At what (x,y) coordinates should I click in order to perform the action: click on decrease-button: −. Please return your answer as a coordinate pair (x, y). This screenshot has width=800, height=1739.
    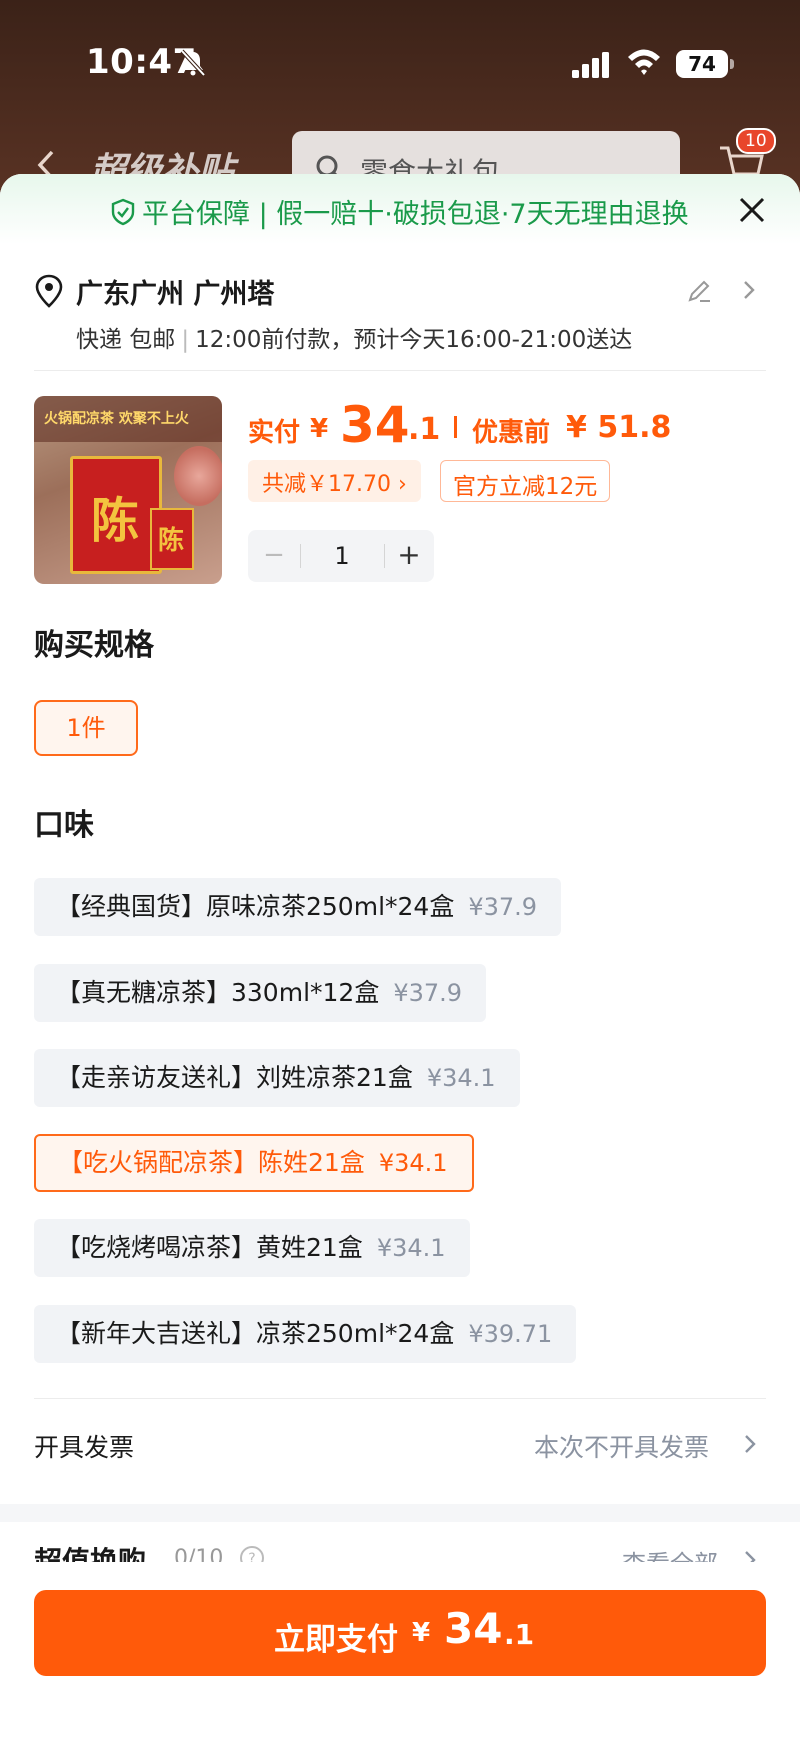
    Looking at the image, I should click on (274, 556).